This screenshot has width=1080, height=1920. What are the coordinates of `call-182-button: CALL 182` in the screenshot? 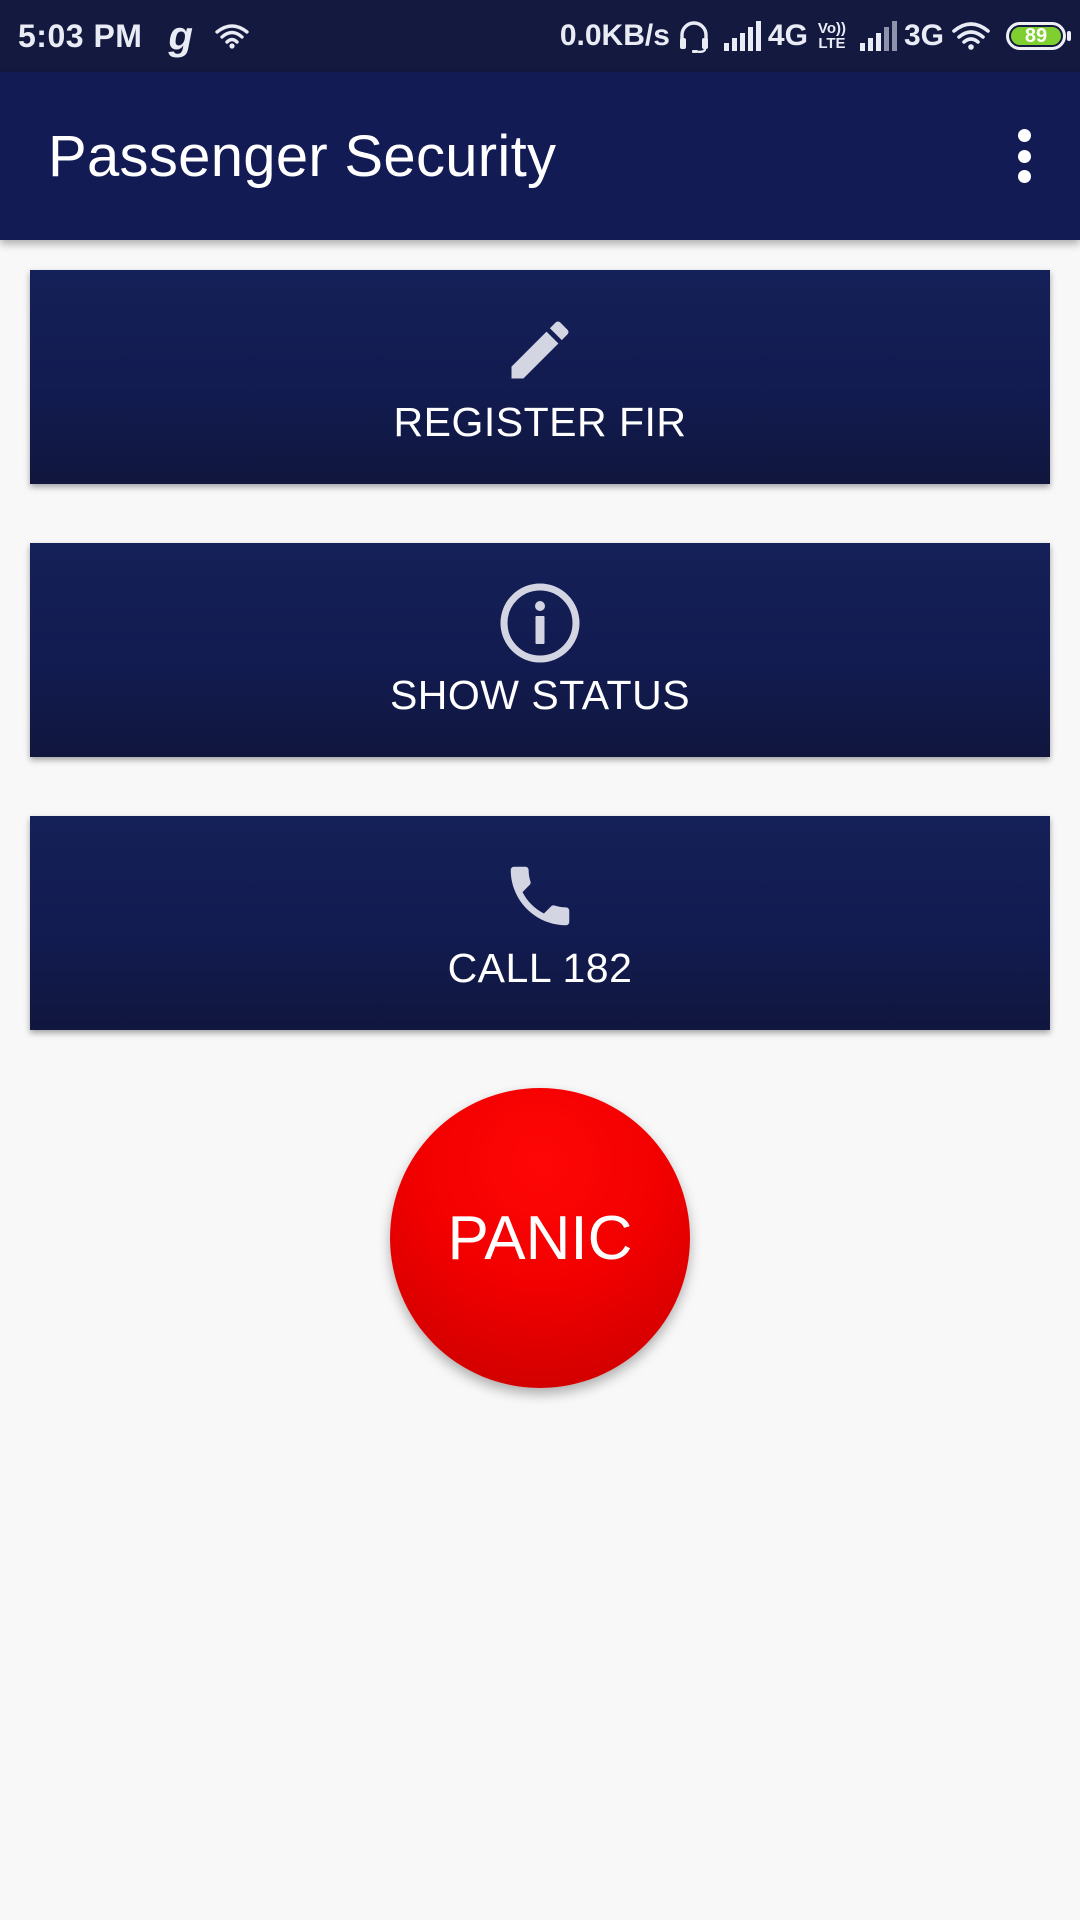 It's located at (540, 923).